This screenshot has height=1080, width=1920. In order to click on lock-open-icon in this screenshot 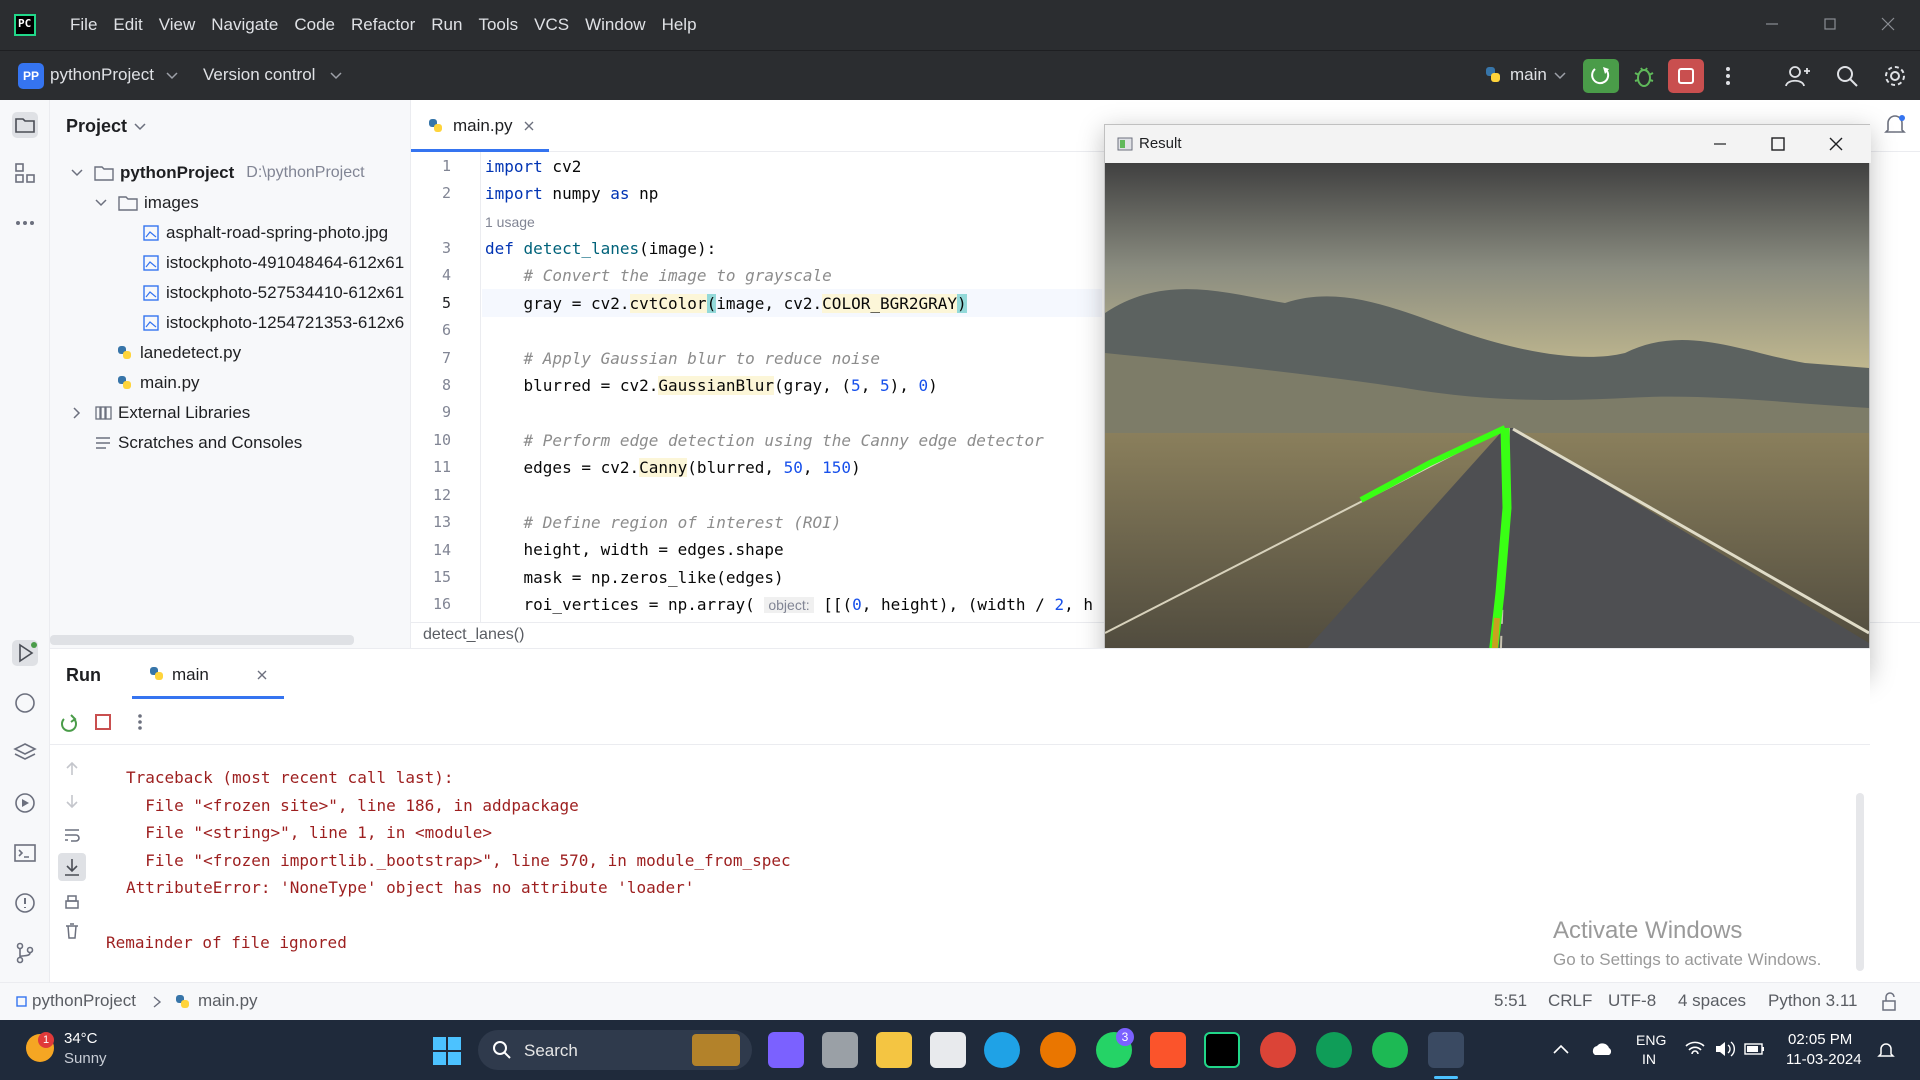, I will do `click(1889, 1002)`.